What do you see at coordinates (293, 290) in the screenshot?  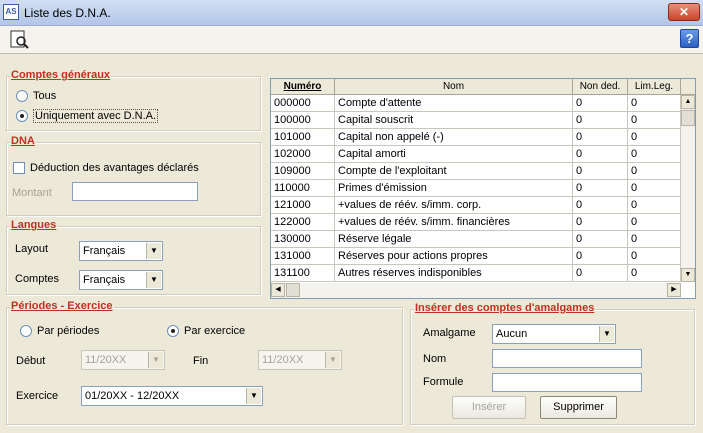 I see `hscroll-thumb` at bounding box center [293, 290].